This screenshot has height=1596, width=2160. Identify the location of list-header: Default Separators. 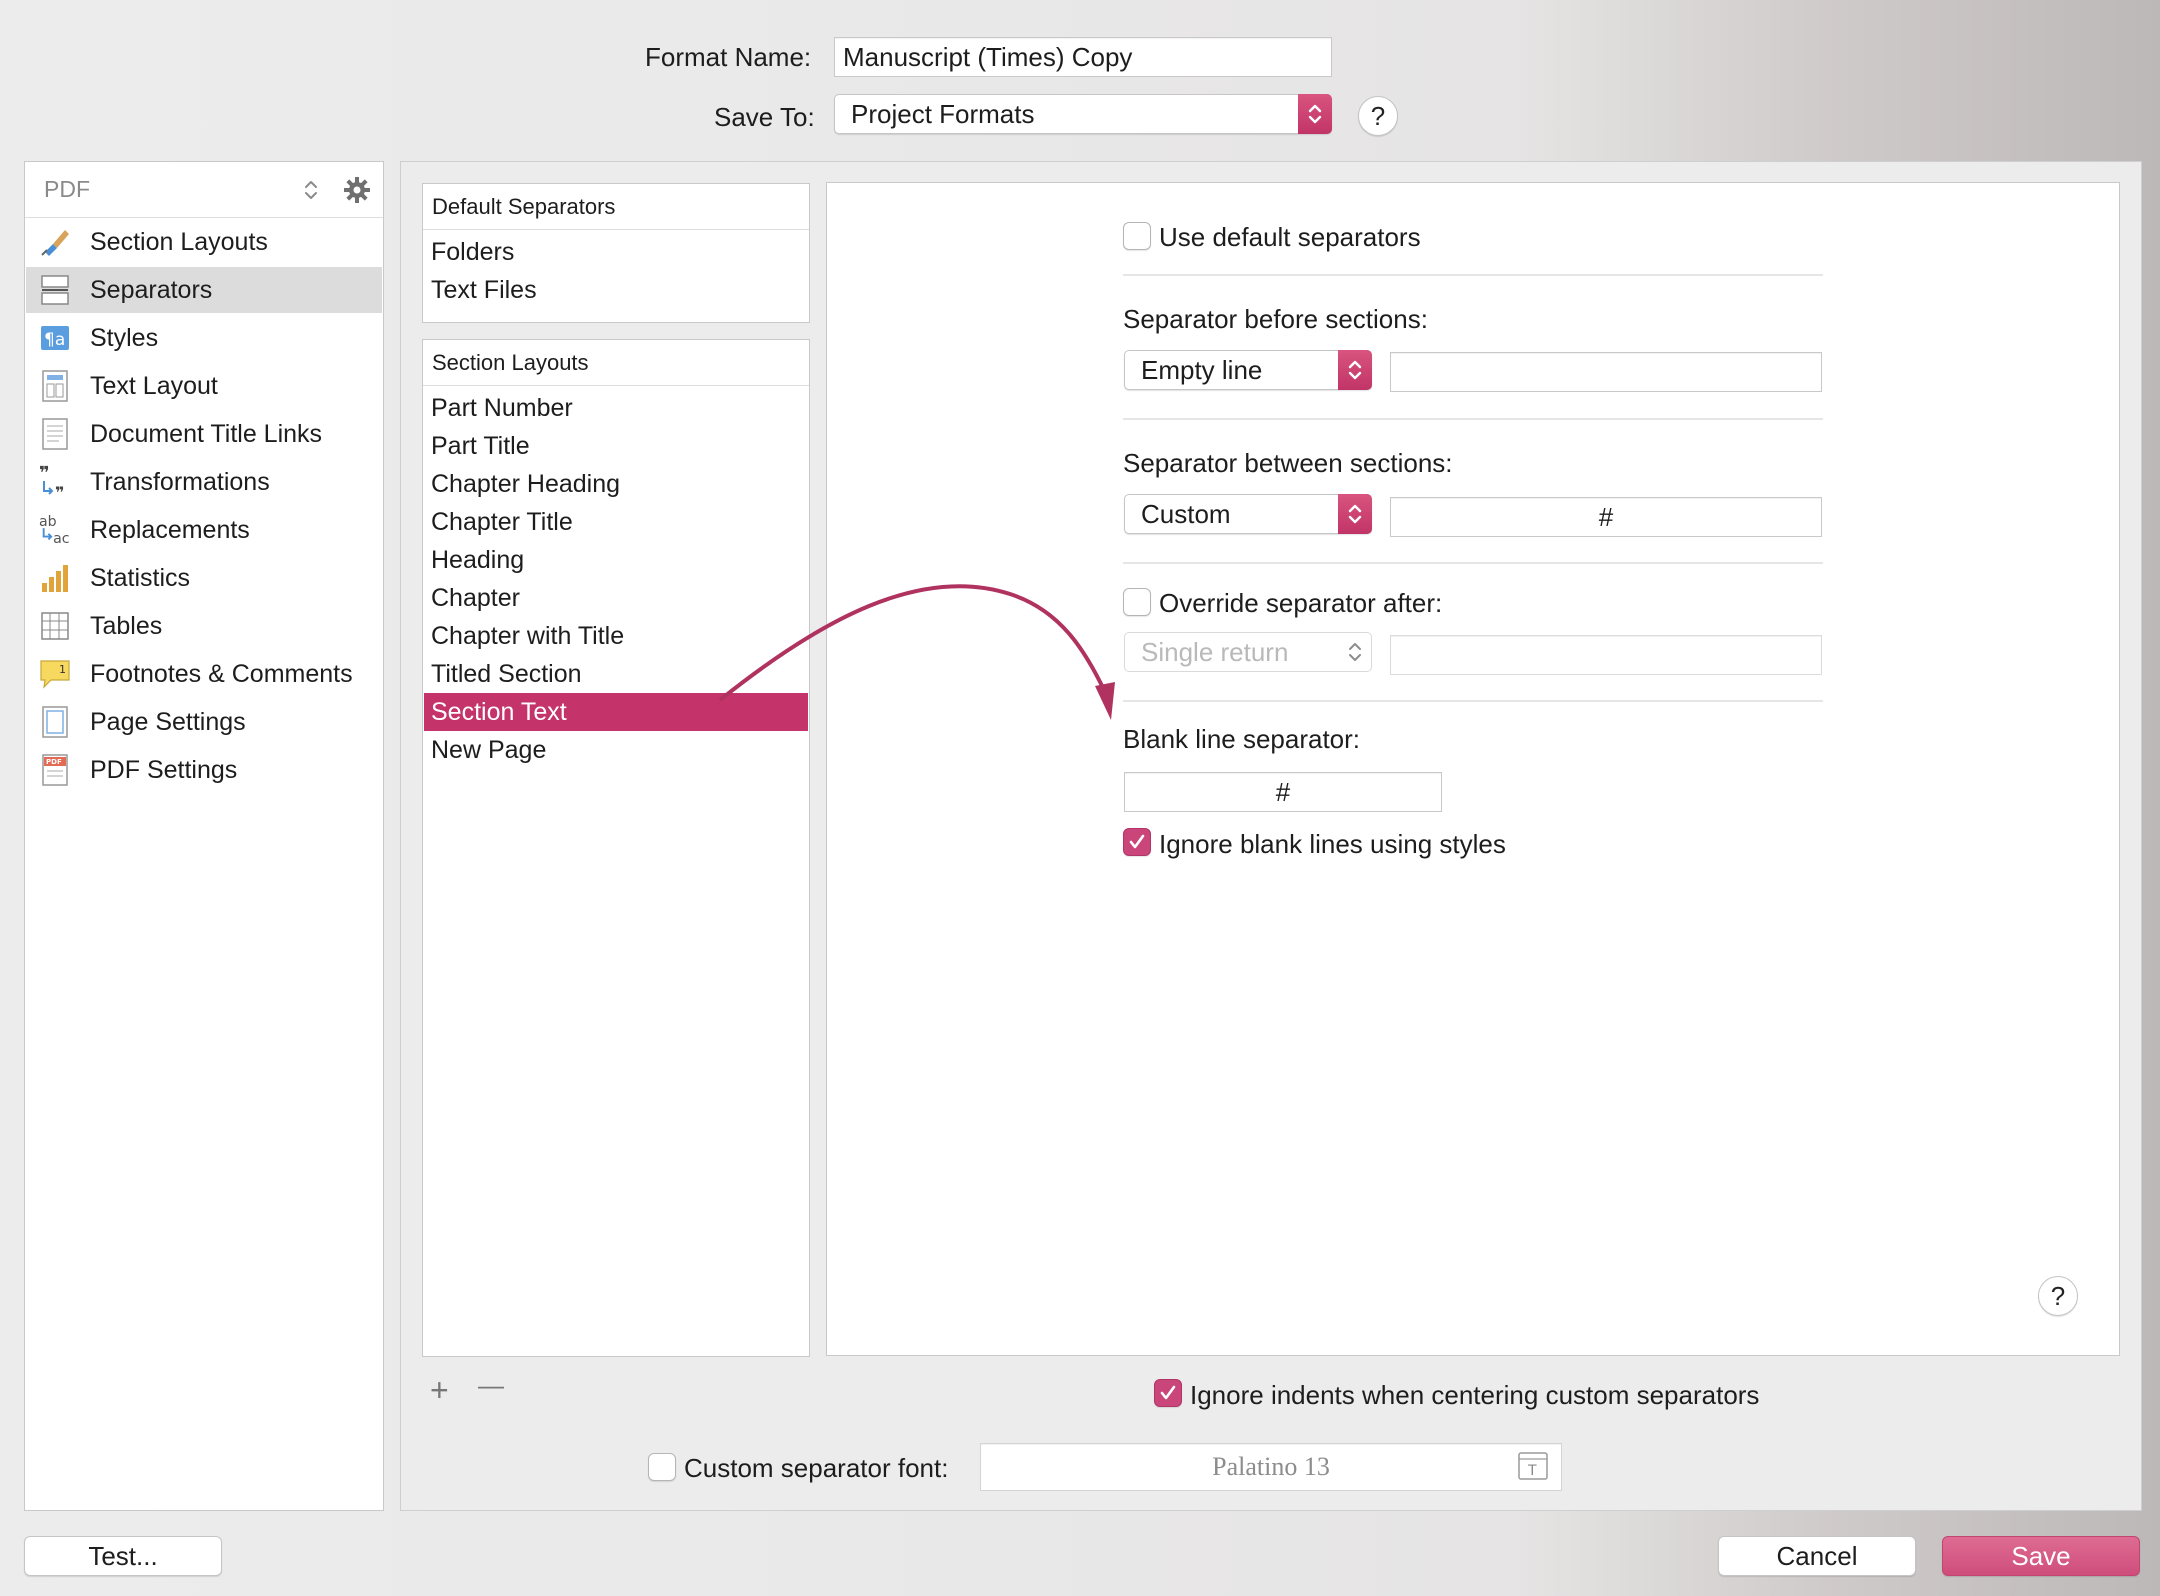
(616, 207).